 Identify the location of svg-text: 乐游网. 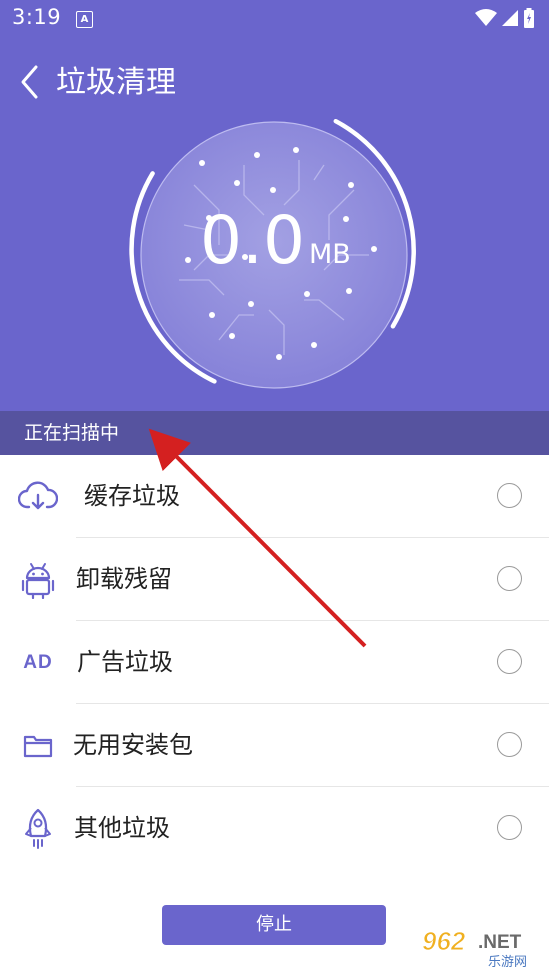
(507, 962).